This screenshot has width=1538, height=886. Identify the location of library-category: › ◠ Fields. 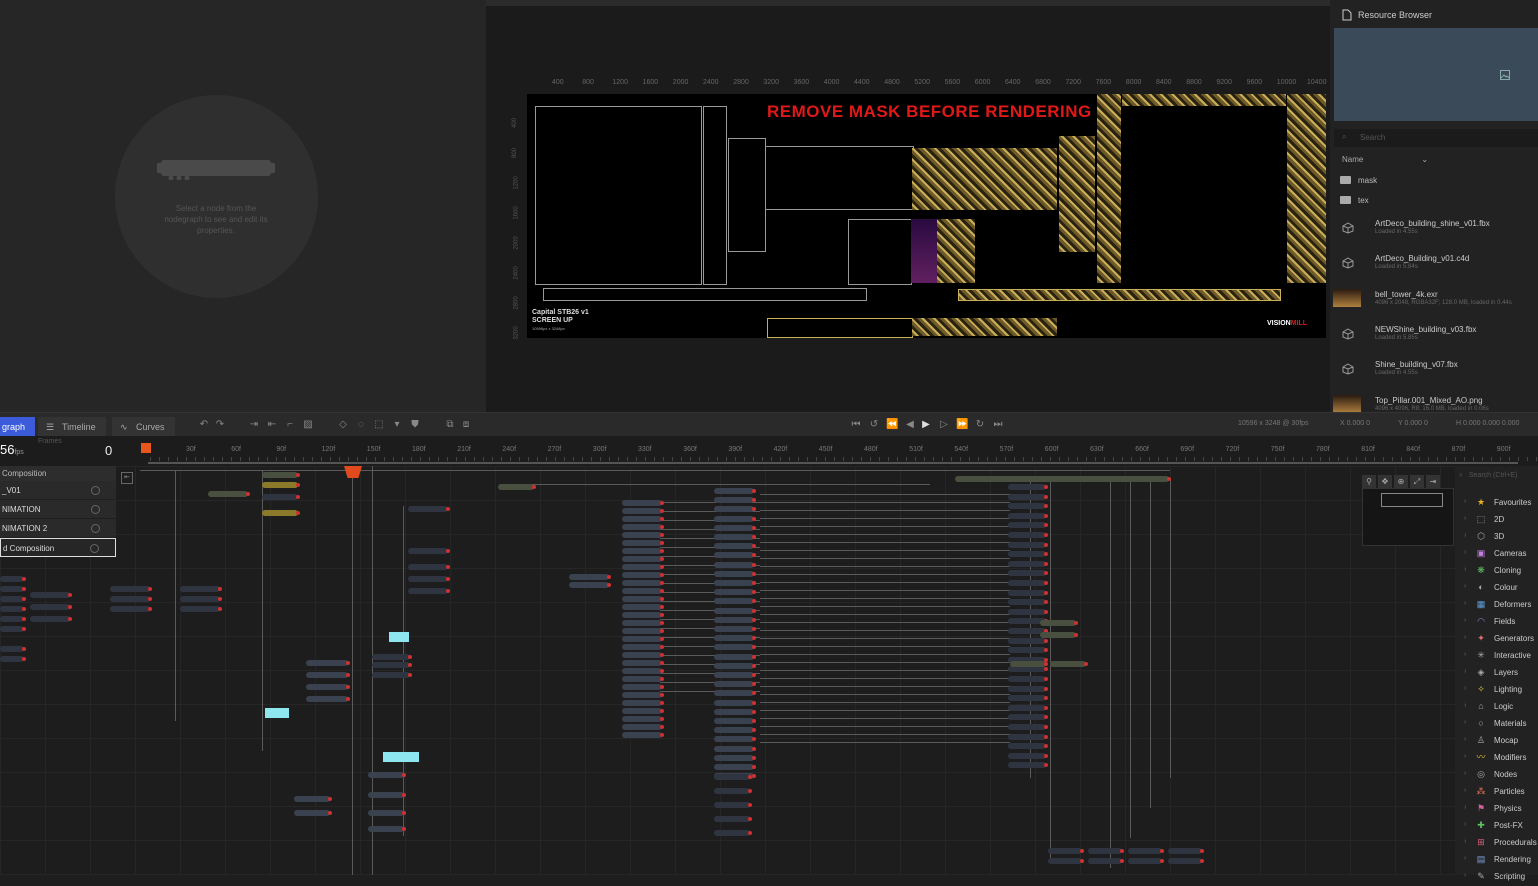
(1496, 622).